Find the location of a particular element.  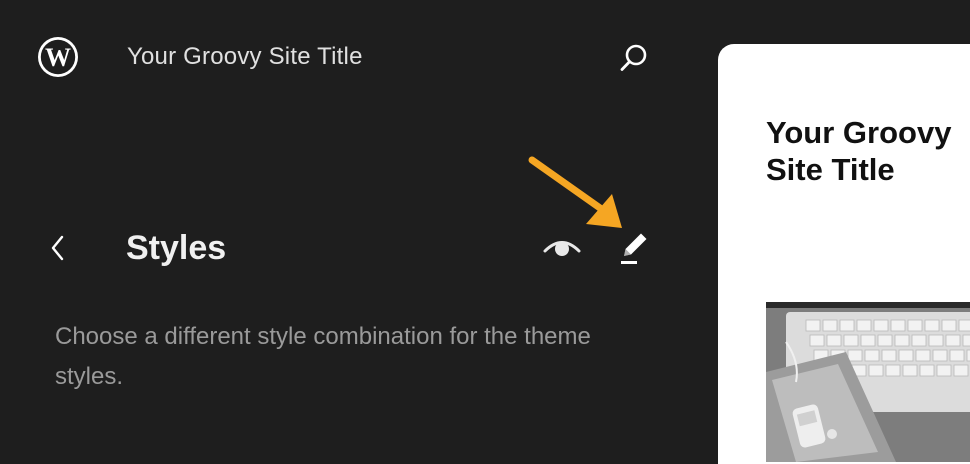

chevron-left-icon is located at coordinates (58, 248).